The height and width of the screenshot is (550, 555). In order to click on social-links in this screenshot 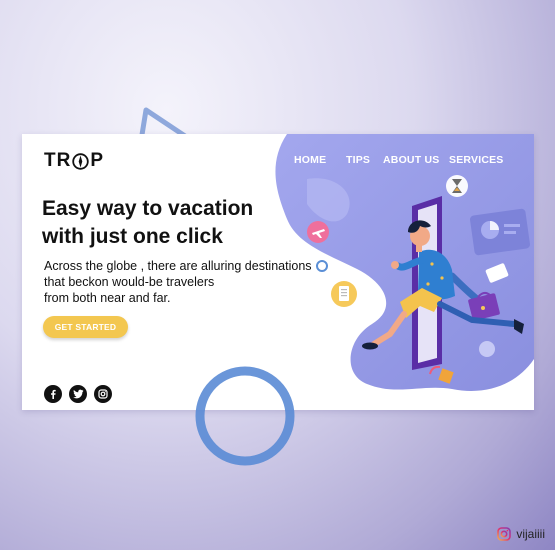, I will do `click(78, 394)`.